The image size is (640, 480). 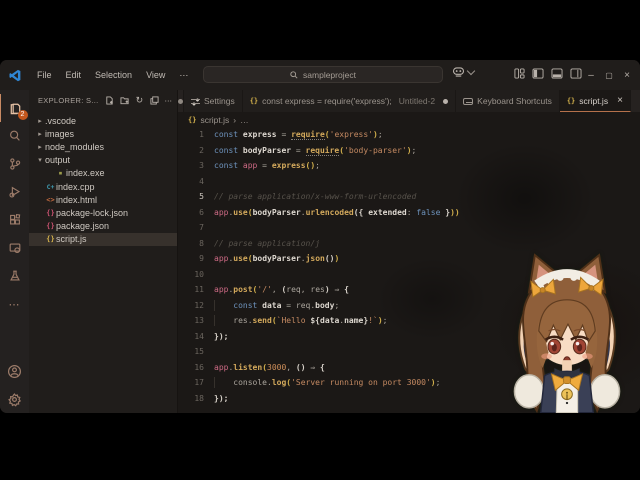 What do you see at coordinates (591, 75) in the screenshot?
I see `minimize-button: –` at bounding box center [591, 75].